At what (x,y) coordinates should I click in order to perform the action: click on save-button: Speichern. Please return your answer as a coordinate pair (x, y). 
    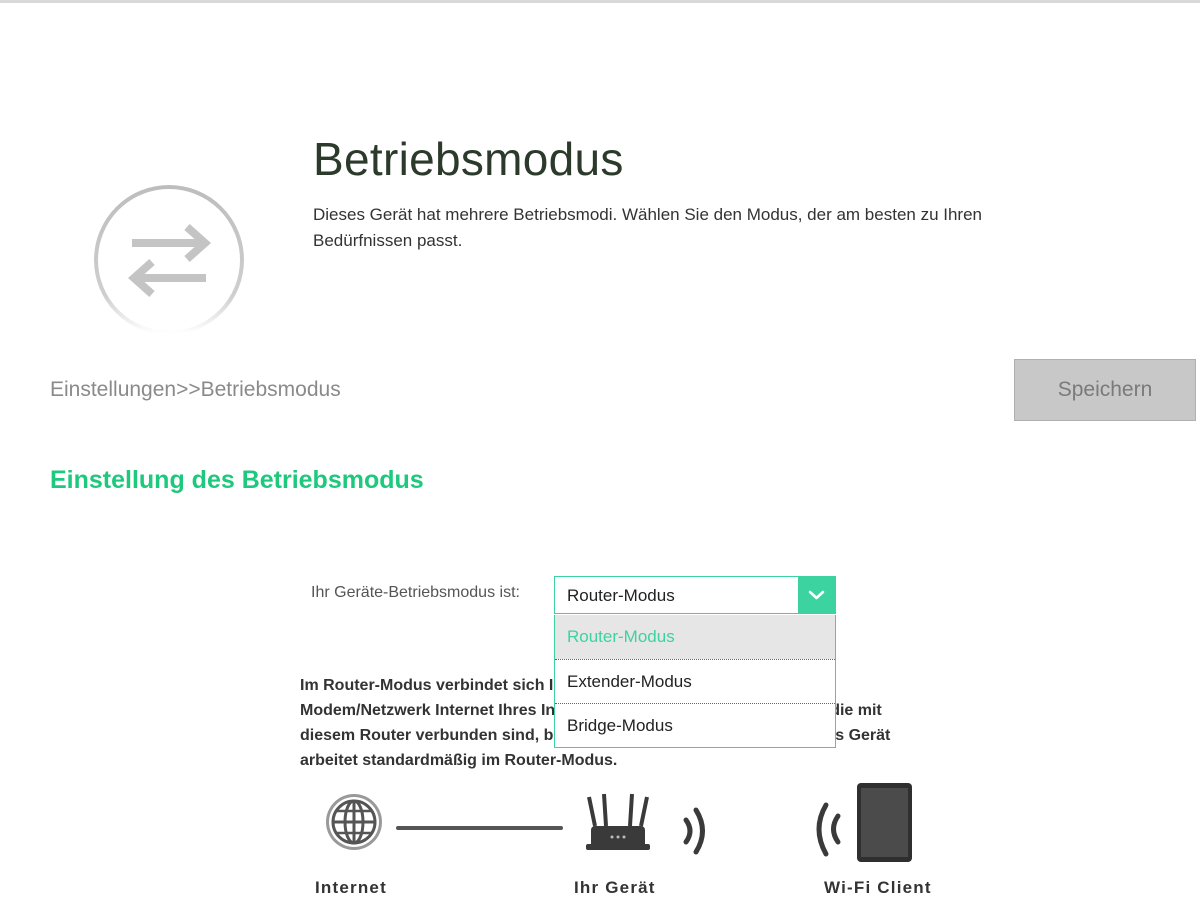
    Looking at the image, I should click on (1105, 390).